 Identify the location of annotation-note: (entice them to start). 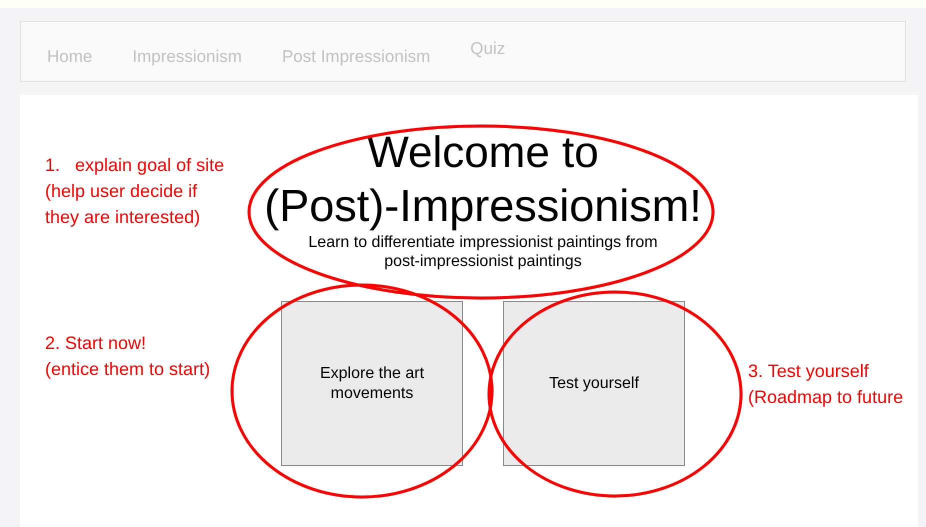
(127, 369).